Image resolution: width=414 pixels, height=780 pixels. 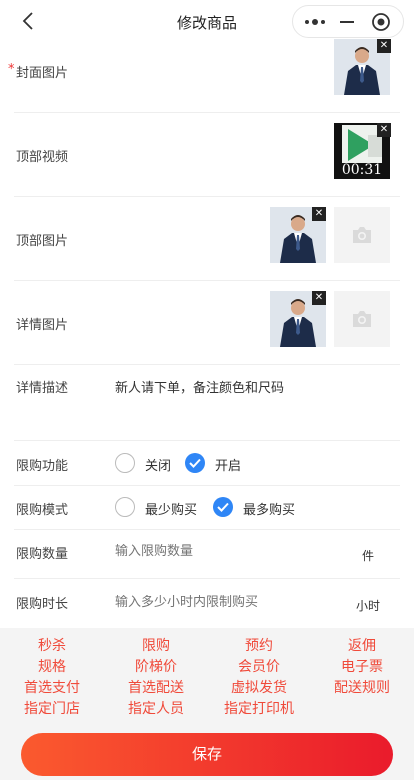 What do you see at coordinates (368, 606) in the screenshot?
I see `limit-duration-unit: 小时` at bounding box center [368, 606].